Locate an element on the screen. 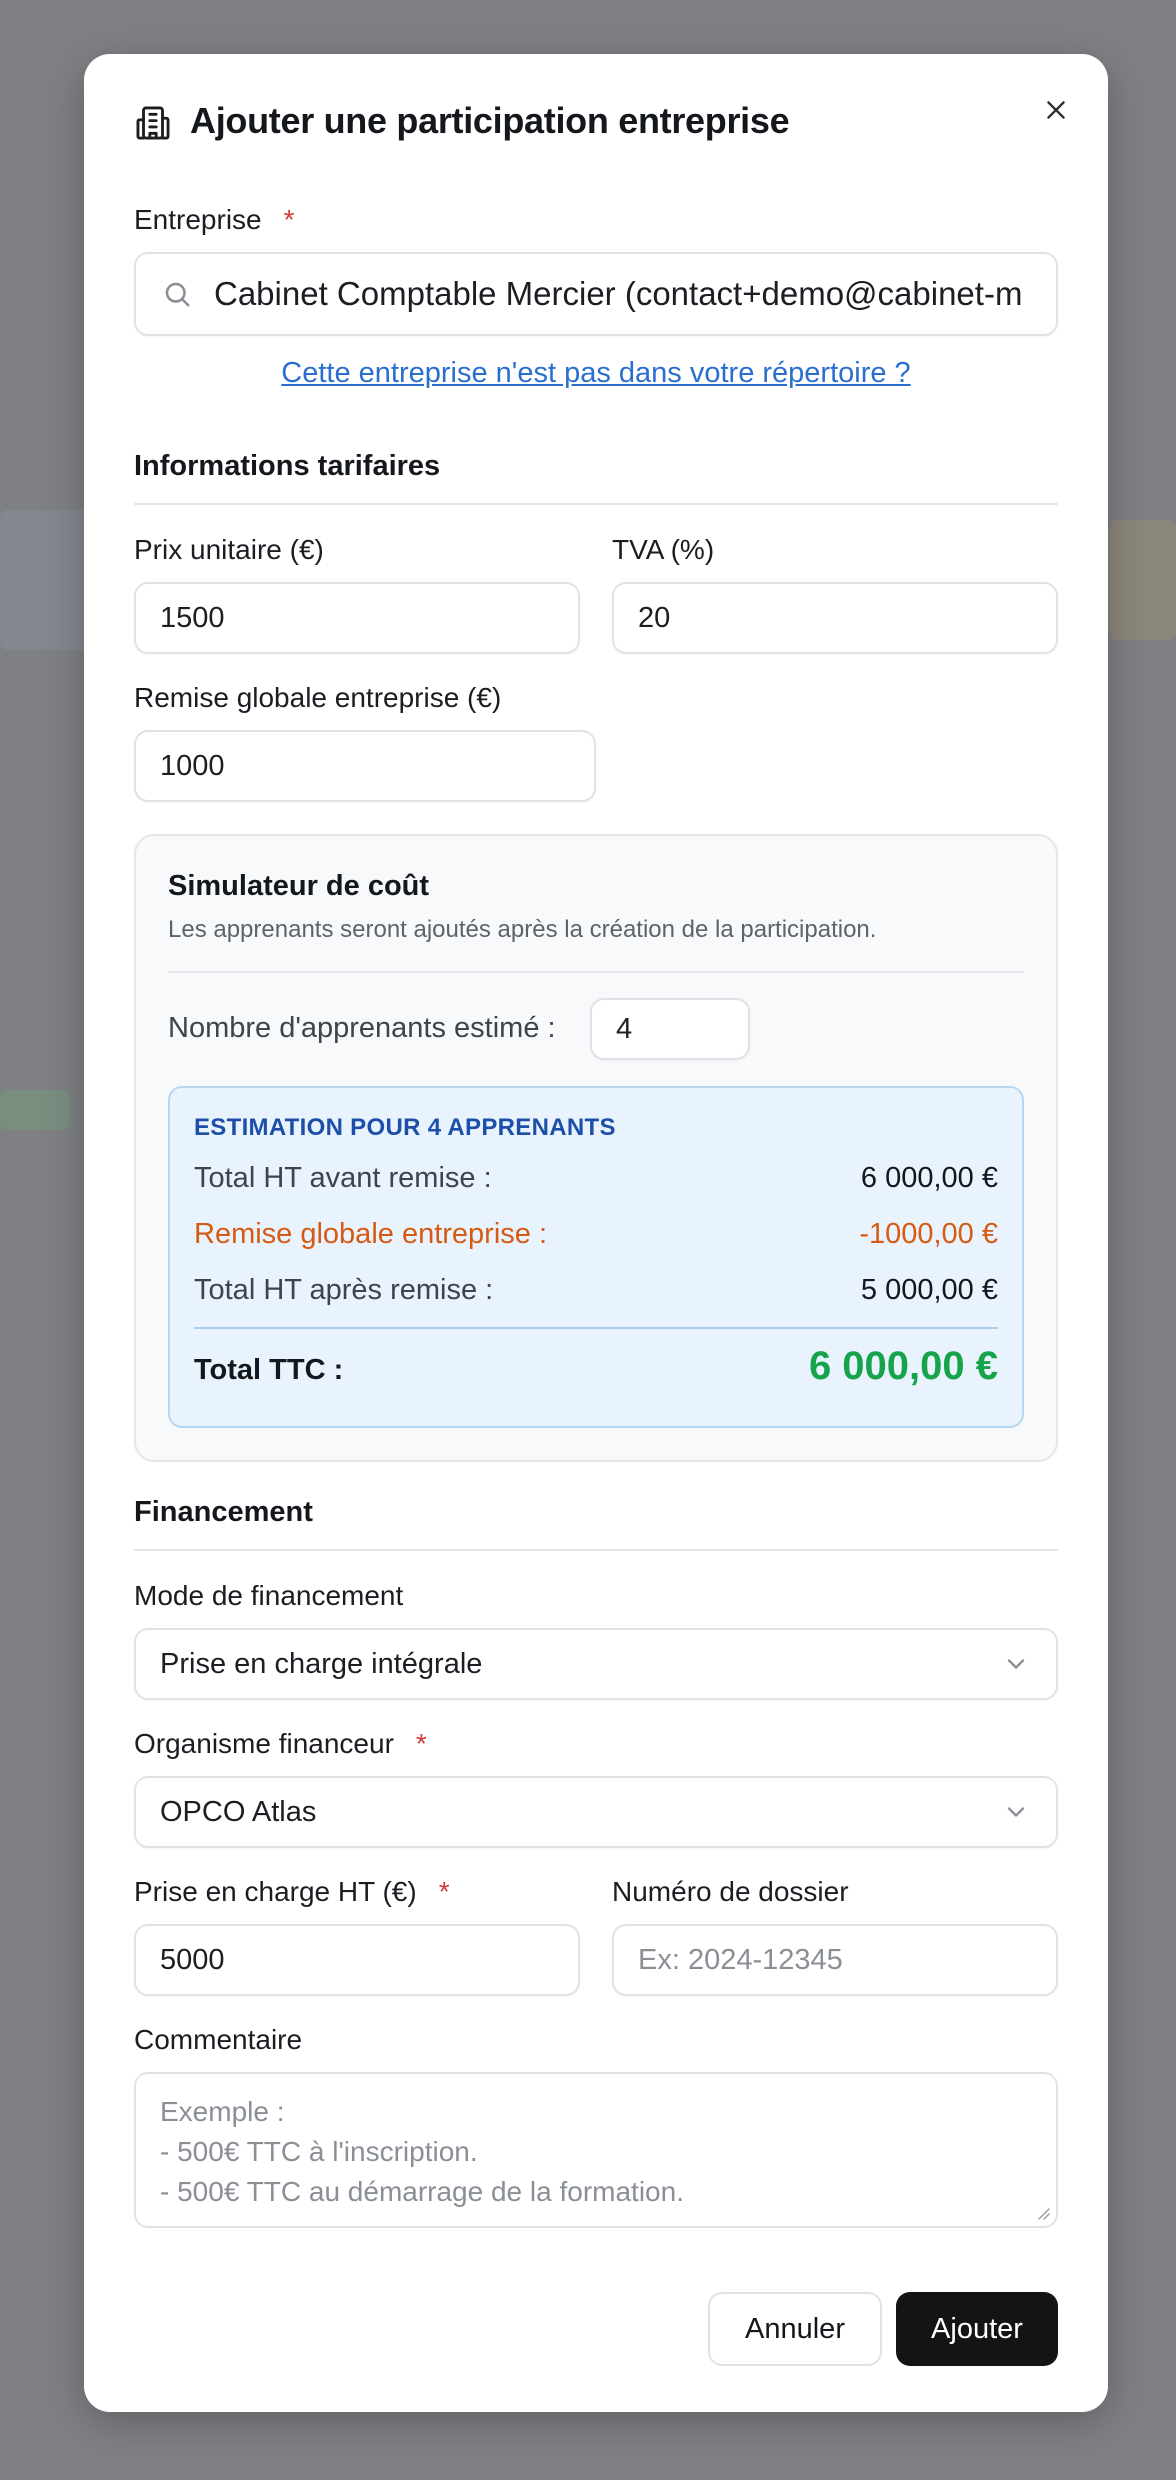 The image size is (1176, 2480). estimate-row-value: 6 000,00 € is located at coordinates (929, 1178).